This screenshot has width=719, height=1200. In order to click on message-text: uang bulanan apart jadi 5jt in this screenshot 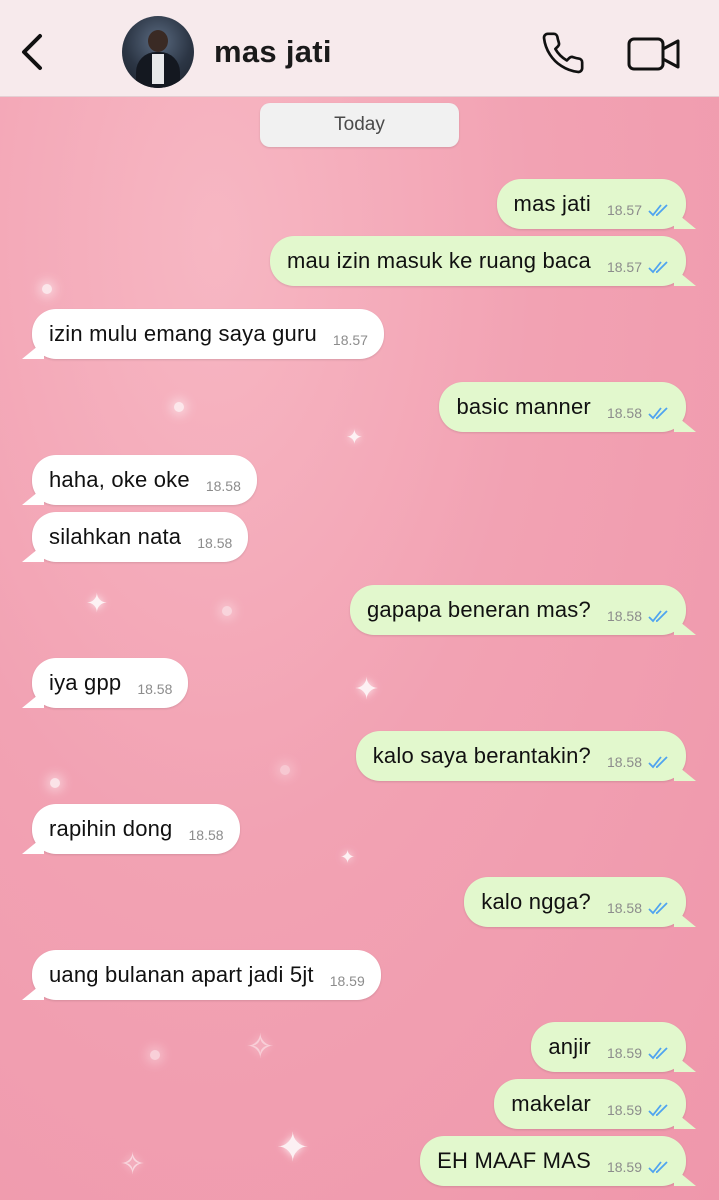, I will do `click(181, 974)`.